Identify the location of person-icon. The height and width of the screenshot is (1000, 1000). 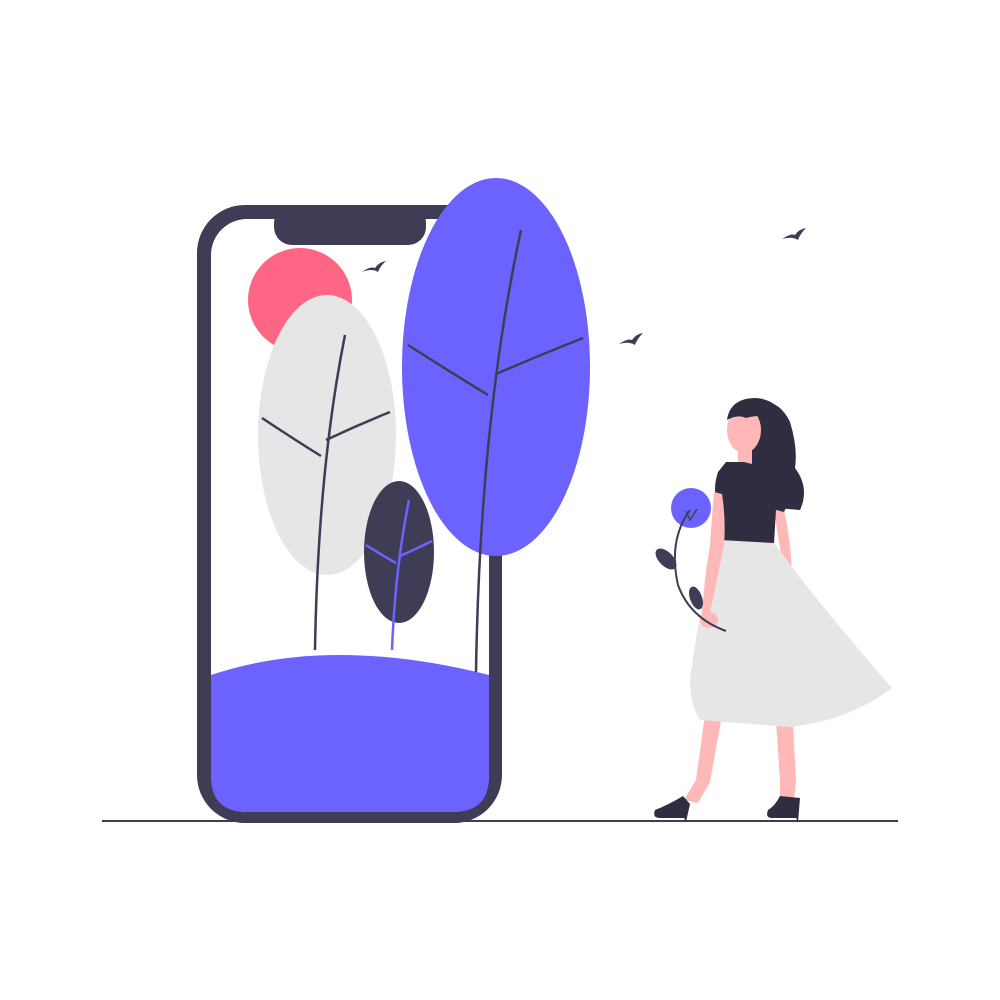
(773, 610).